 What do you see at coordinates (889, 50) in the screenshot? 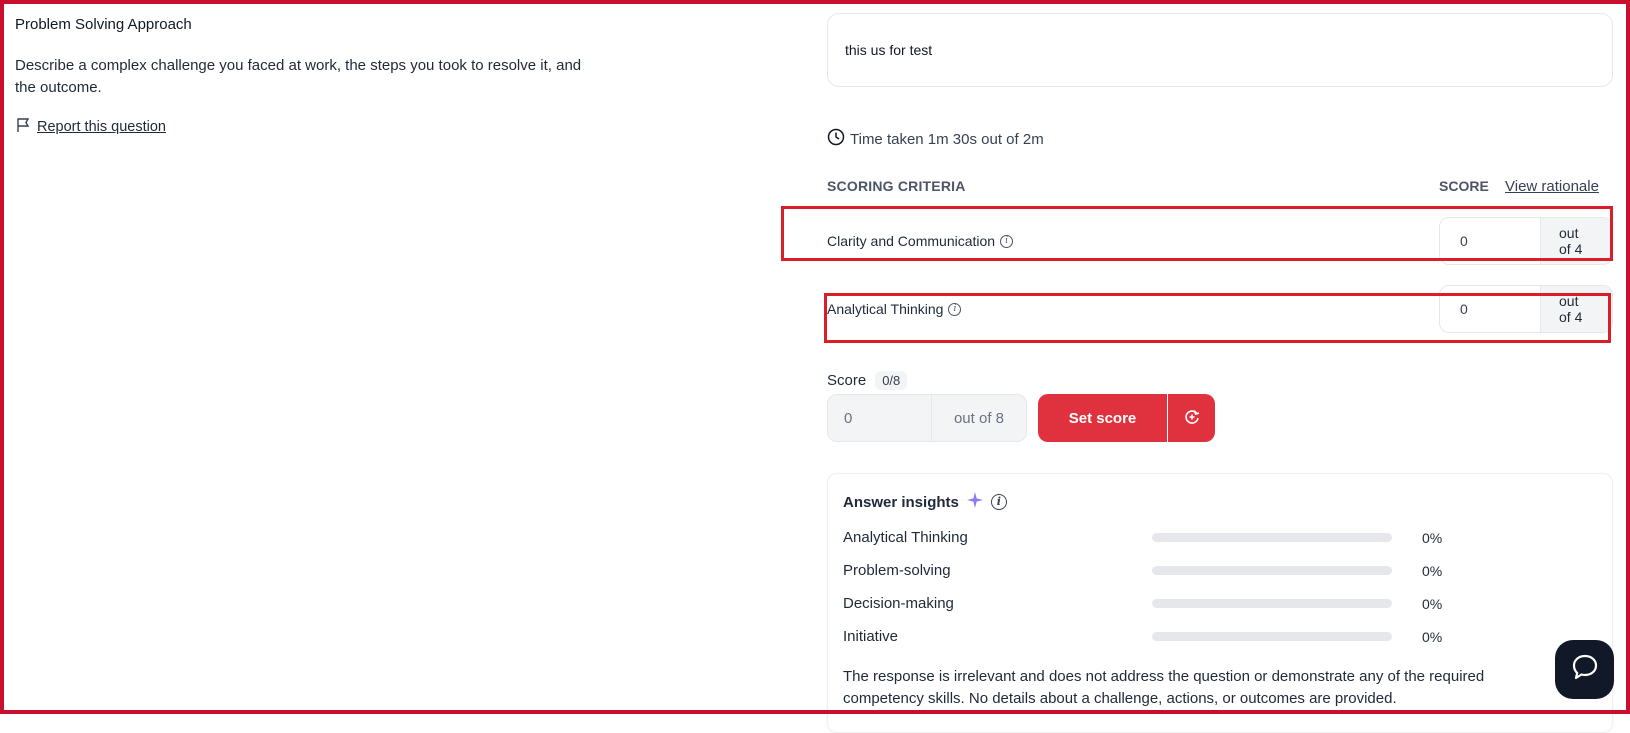
I see `answer-text: this us for test` at bounding box center [889, 50].